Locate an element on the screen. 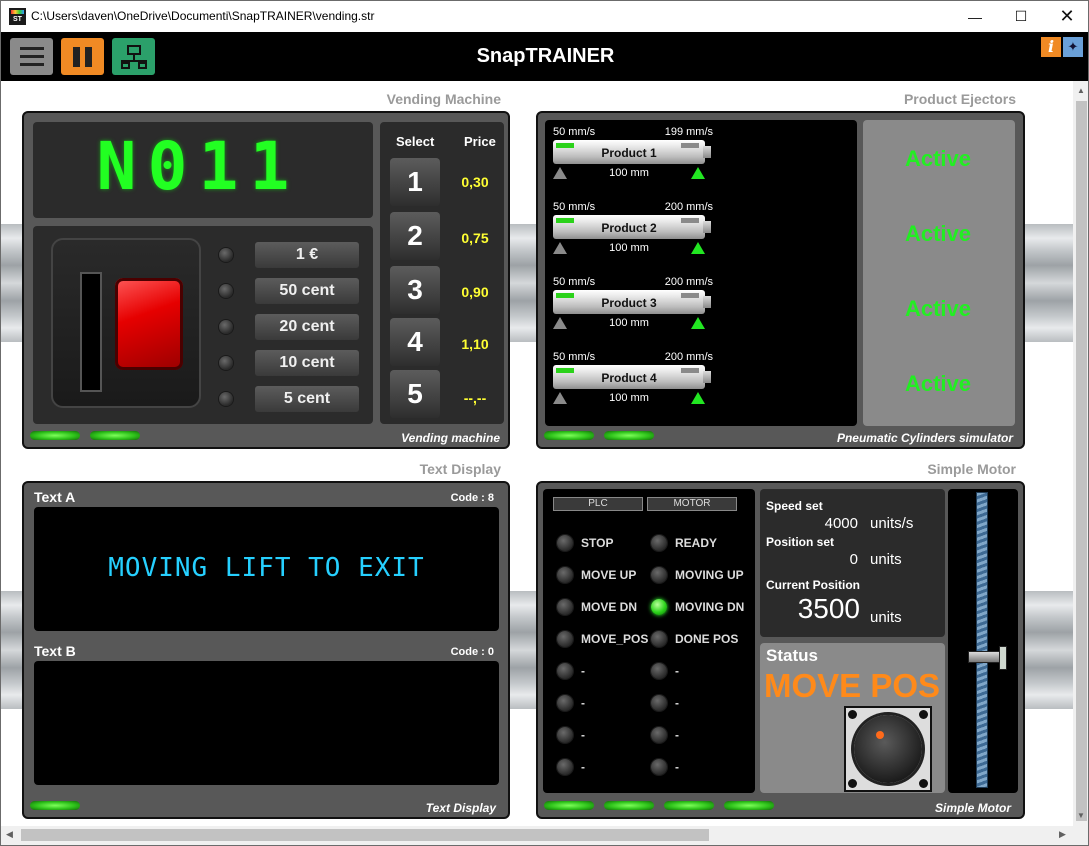  pin-button: ✦ is located at coordinates (1073, 47).